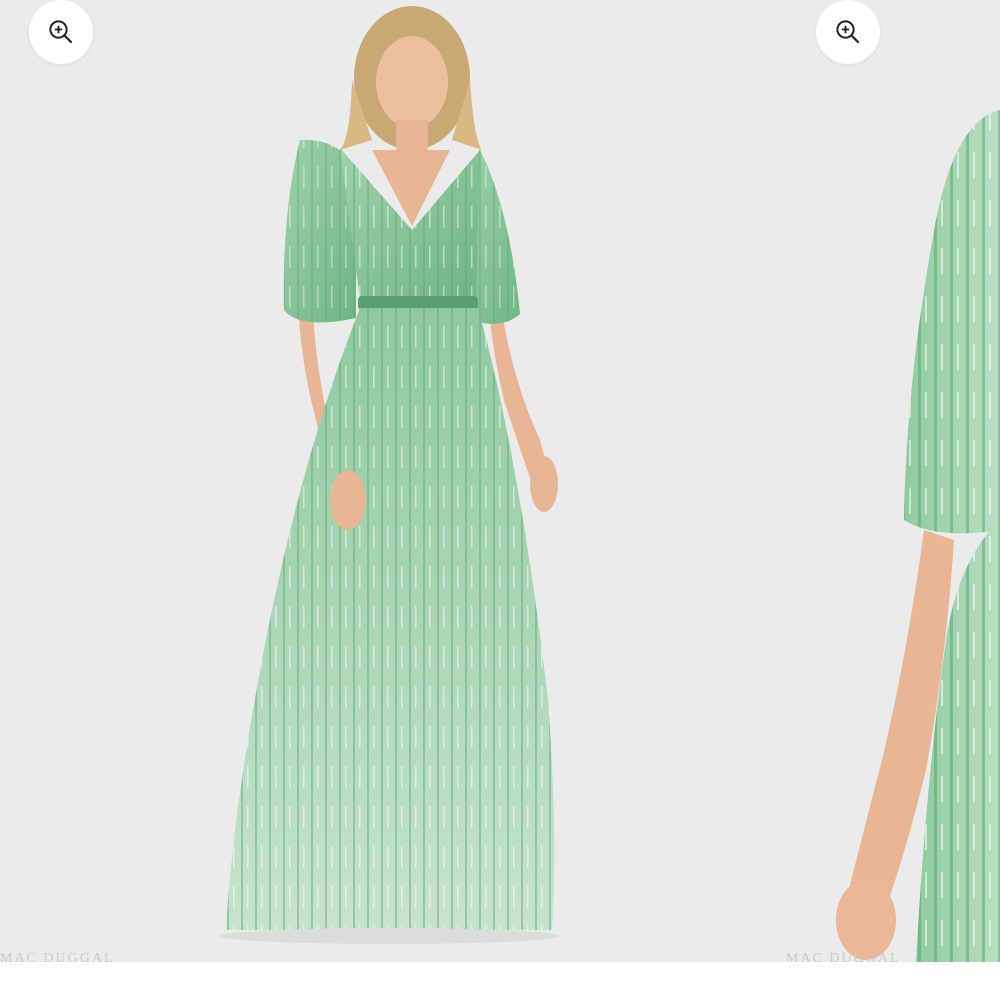 The image size is (1000, 1000). I want to click on dress-detail-illustration, so click(918, 536).